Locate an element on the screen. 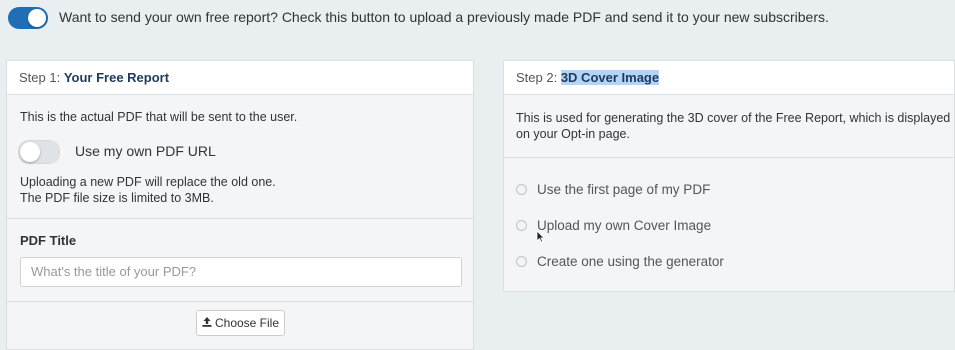 This screenshot has width=955, height=350. cover-option-generator: Create one using the generator is located at coordinates (620, 261).